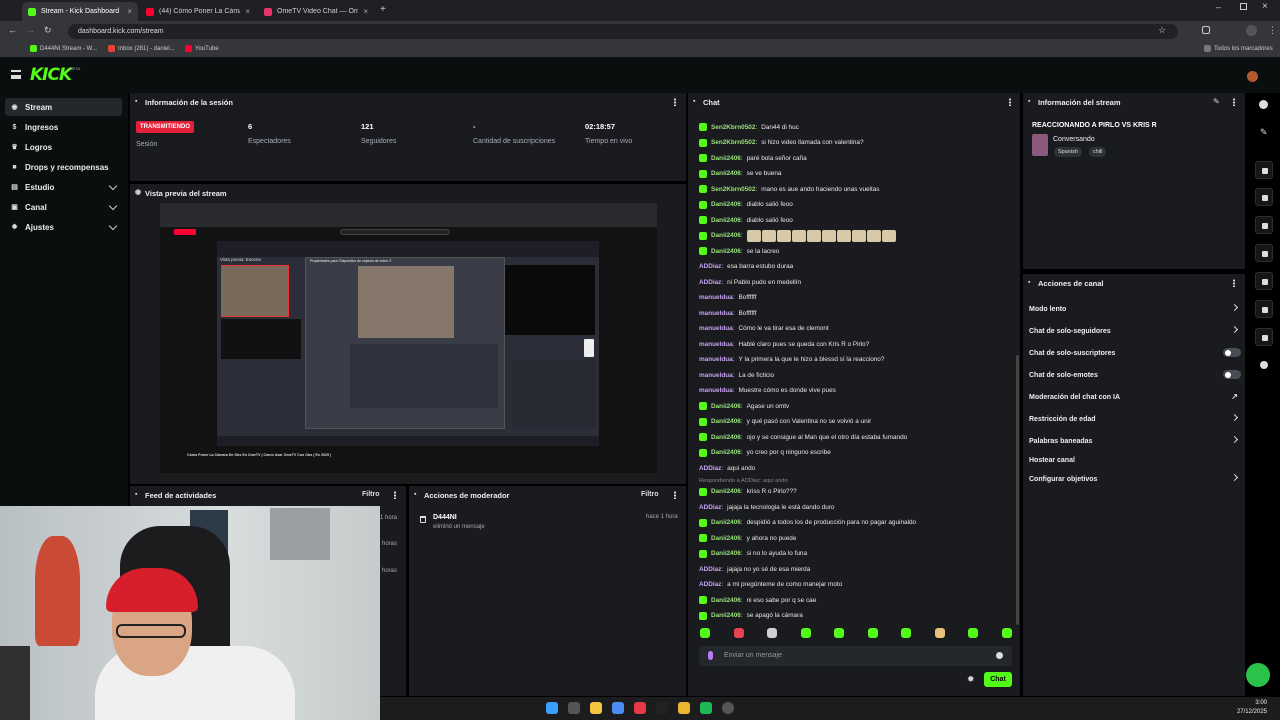  Describe the element at coordinates (710, 655) in the screenshot. I see `mic-icon` at that location.